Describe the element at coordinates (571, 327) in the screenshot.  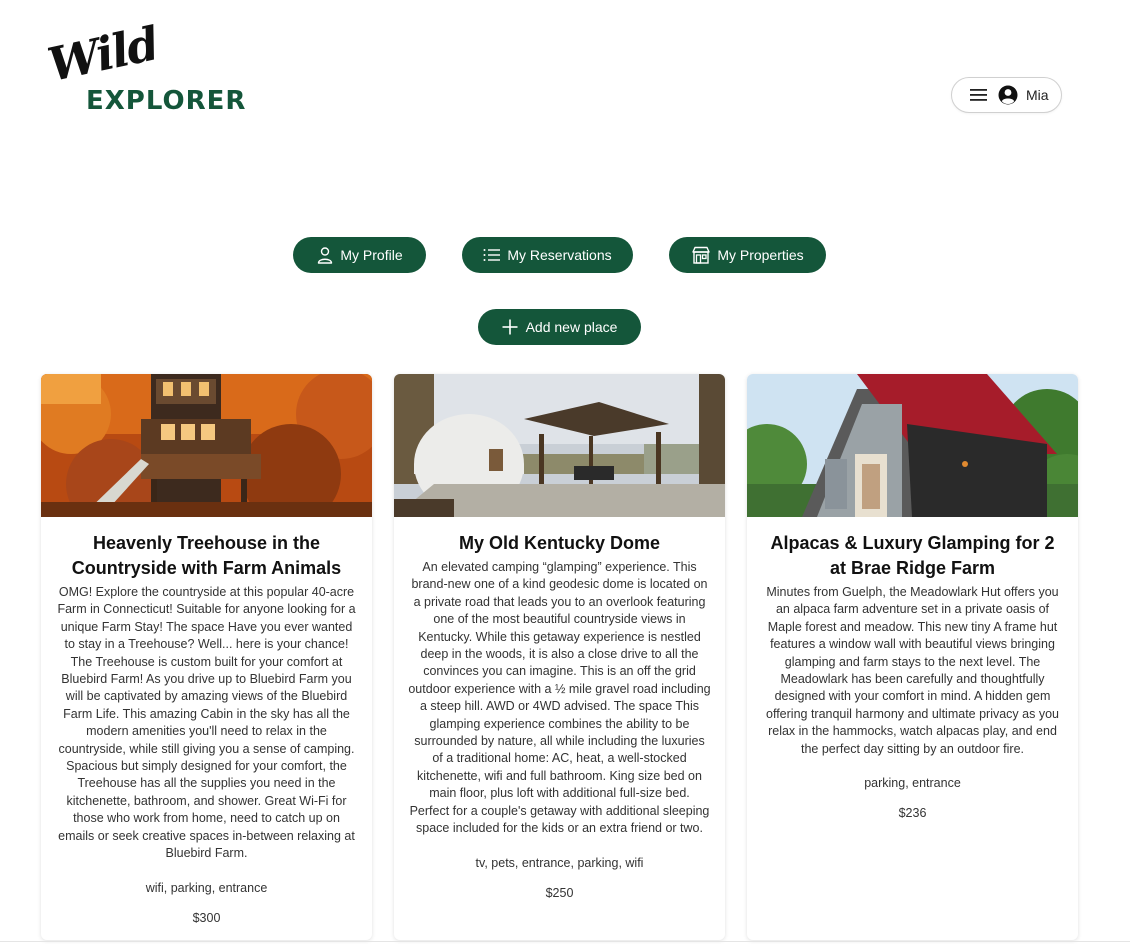
I see `add-new-place-label: Add new place` at that location.